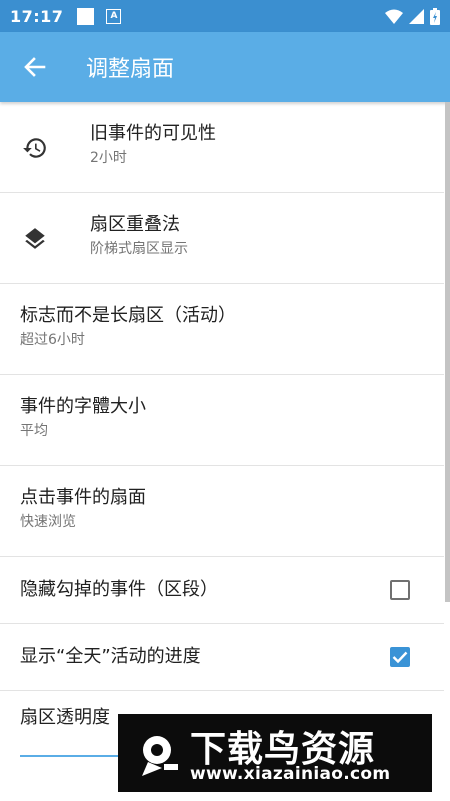  I want to click on notification-a-icon: A, so click(114, 16).